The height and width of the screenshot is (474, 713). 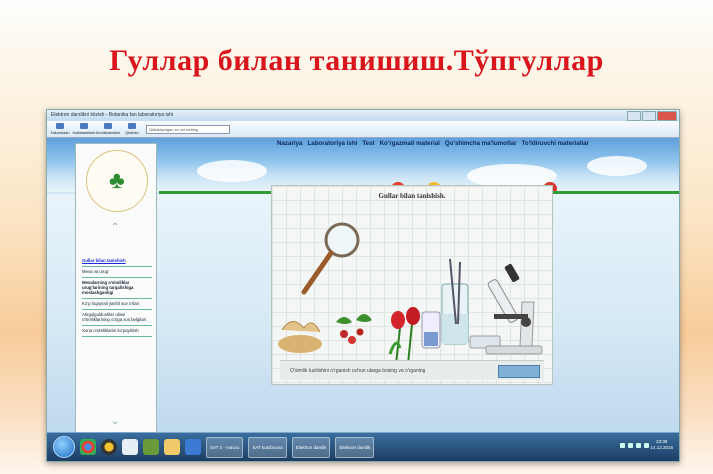 What do you see at coordinates (646, 445) in the screenshot?
I see `battery-icon` at bounding box center [646, 445].